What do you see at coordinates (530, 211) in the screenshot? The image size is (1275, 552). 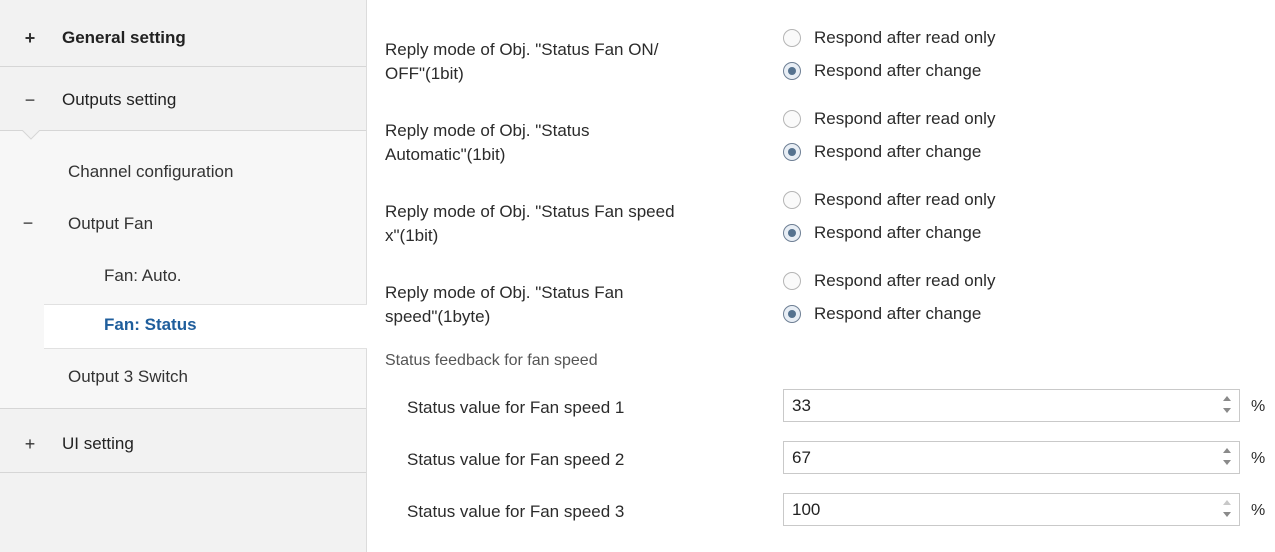 I see `param-label-line: Reply mode of Obj. "Status Fan speed` at bounding box center [530, 211].